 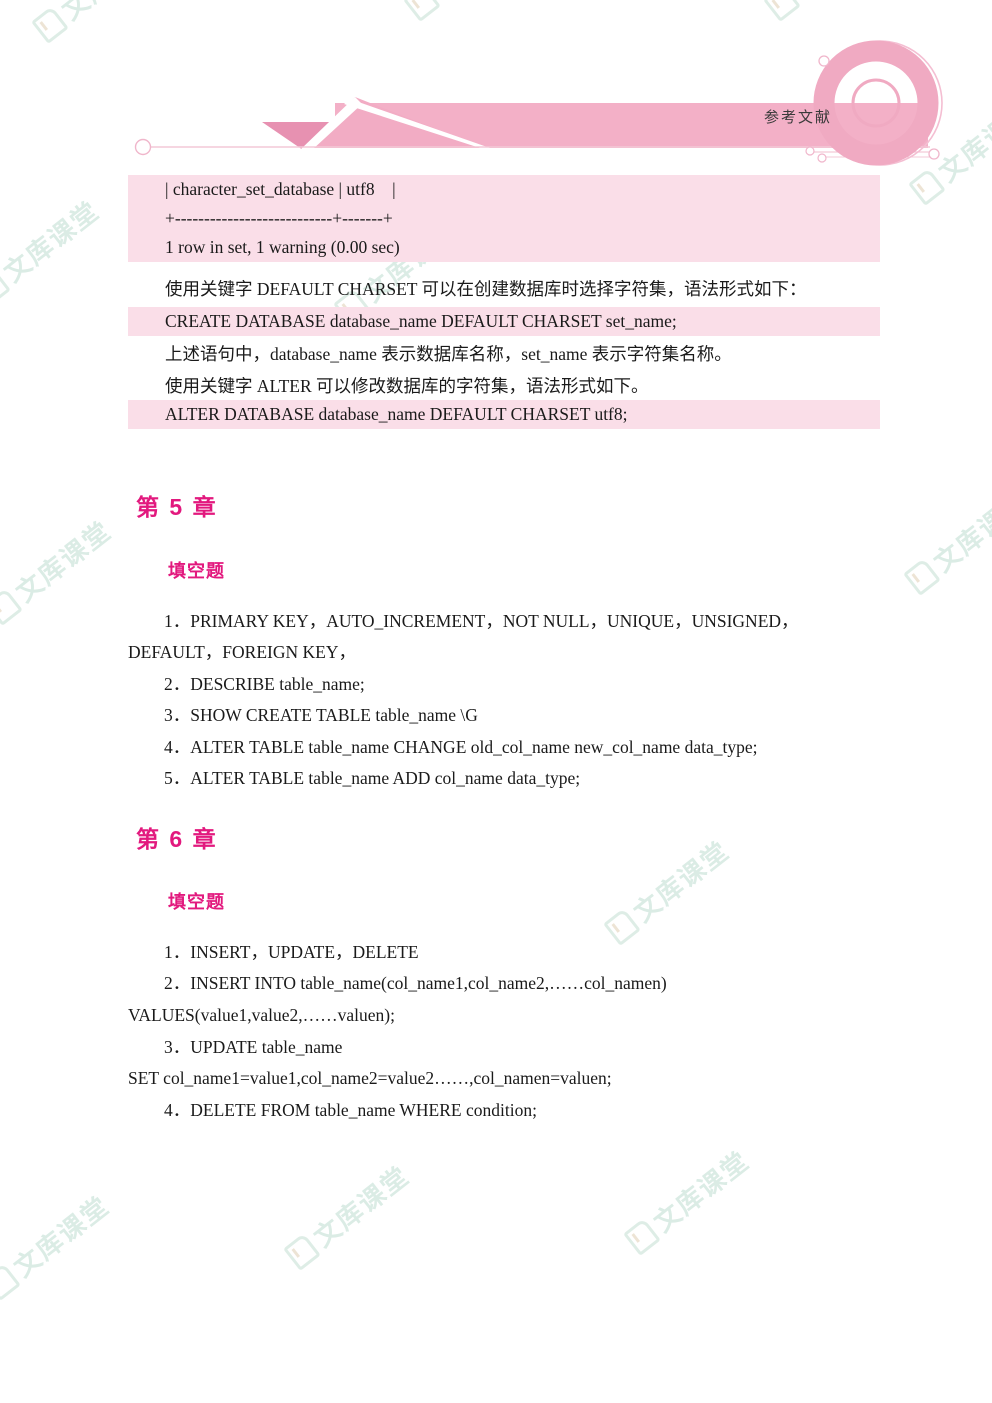 What do you see at coordinates (797, 118) in the screenshot?
I see `header-title: 参考文献` at bounding box center [797, 118].